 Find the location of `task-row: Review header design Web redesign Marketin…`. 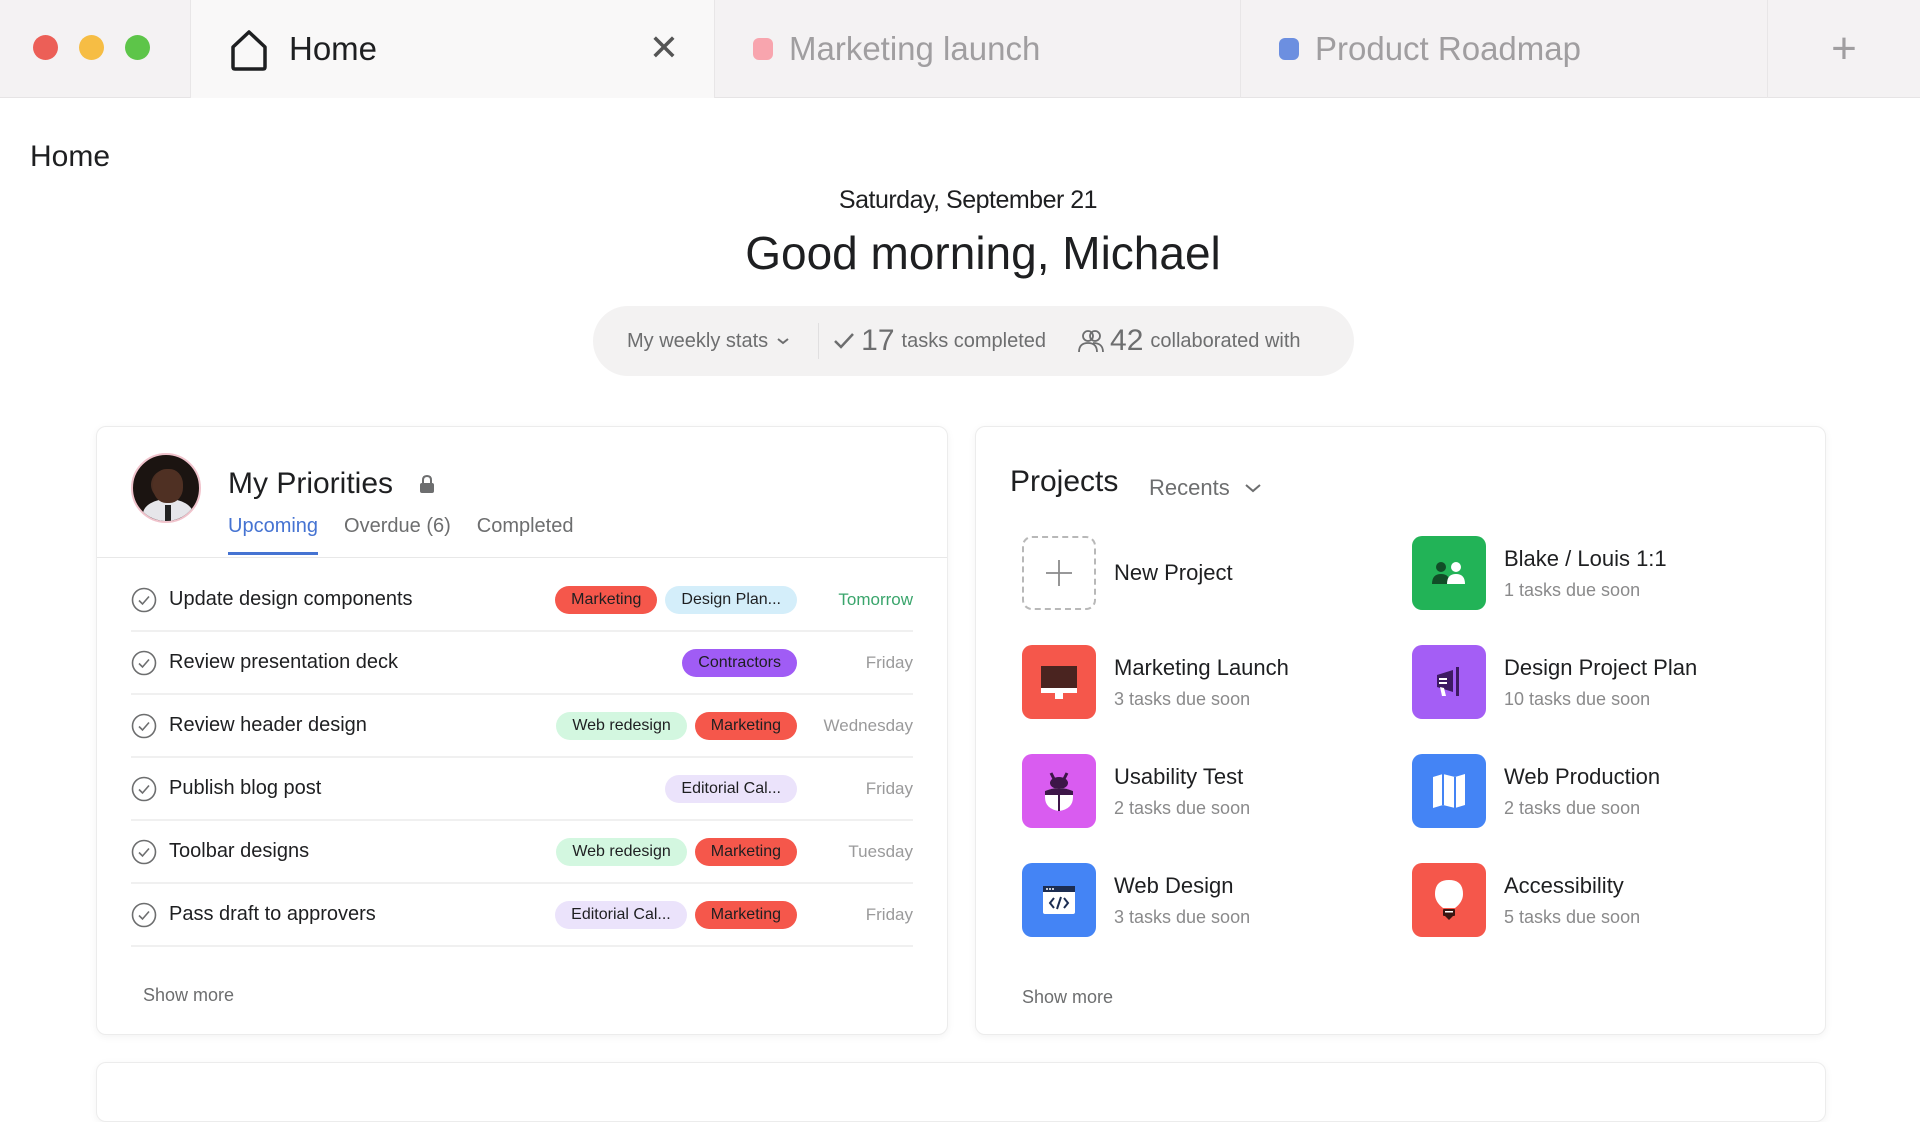

task-row: Review header design Web redesign Marketin… is located at coordinates (522, 726).